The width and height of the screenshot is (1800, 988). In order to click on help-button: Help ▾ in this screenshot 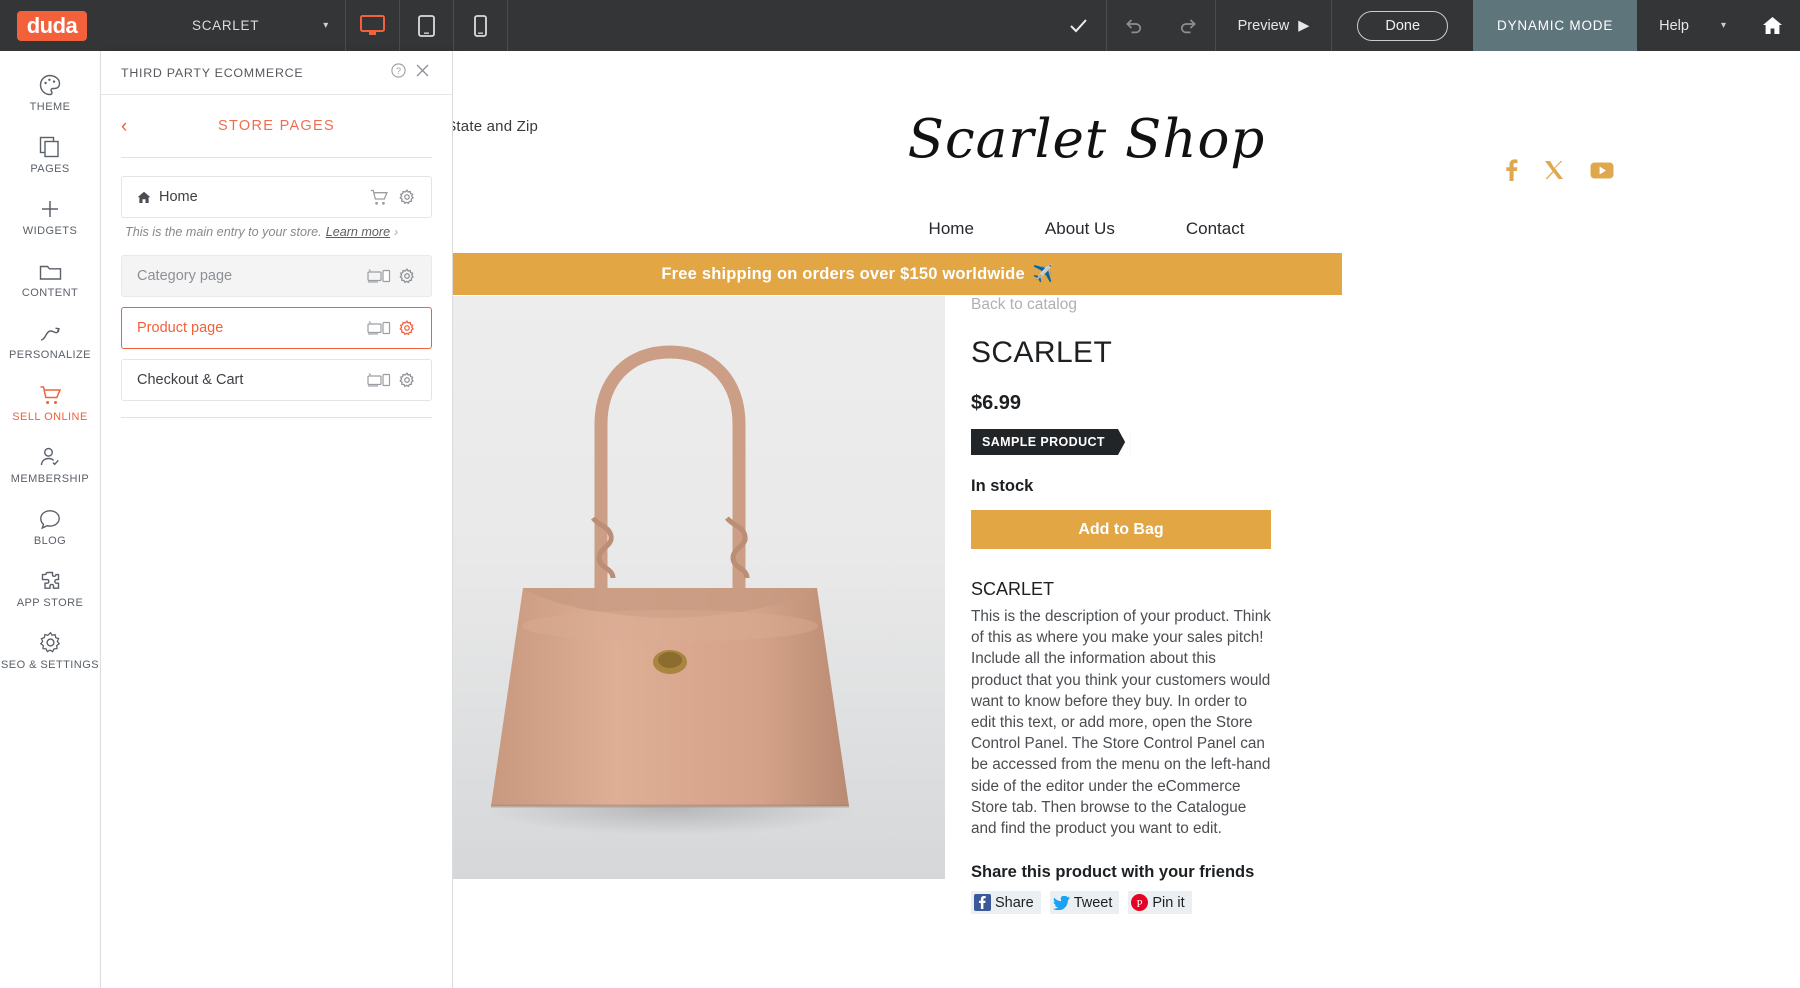, I will do `click(1690, 25)`.